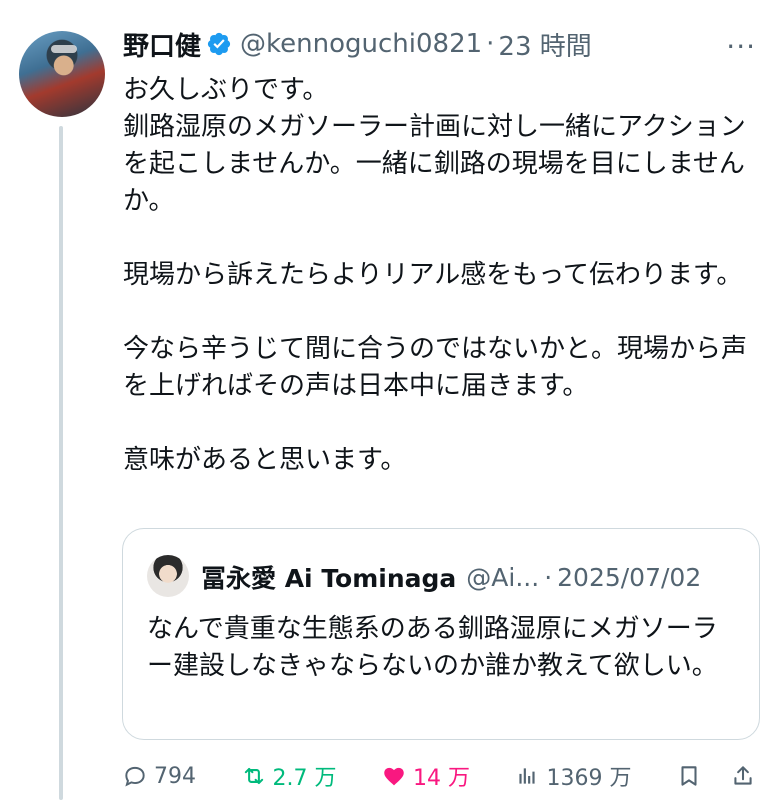 This screenshot has width=778, height=800. I want to click on more-icon: ···, so click(741, 46).